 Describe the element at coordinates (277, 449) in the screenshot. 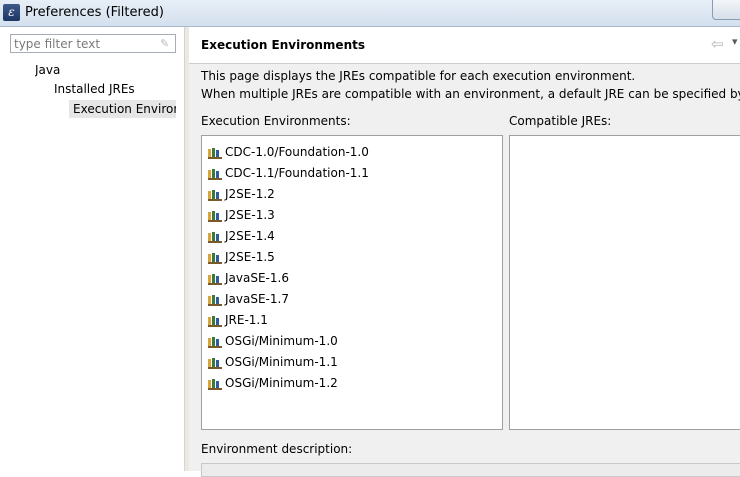

I see `environment-description-label: Environment description:` at that location.